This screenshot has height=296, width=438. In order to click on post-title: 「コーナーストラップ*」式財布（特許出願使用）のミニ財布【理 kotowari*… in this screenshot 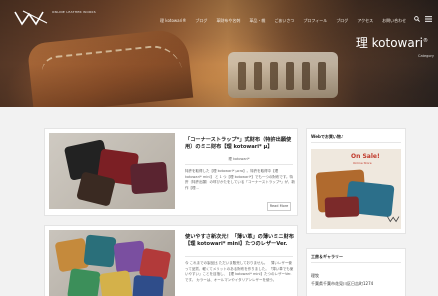, I will do `click(241, 144)`.